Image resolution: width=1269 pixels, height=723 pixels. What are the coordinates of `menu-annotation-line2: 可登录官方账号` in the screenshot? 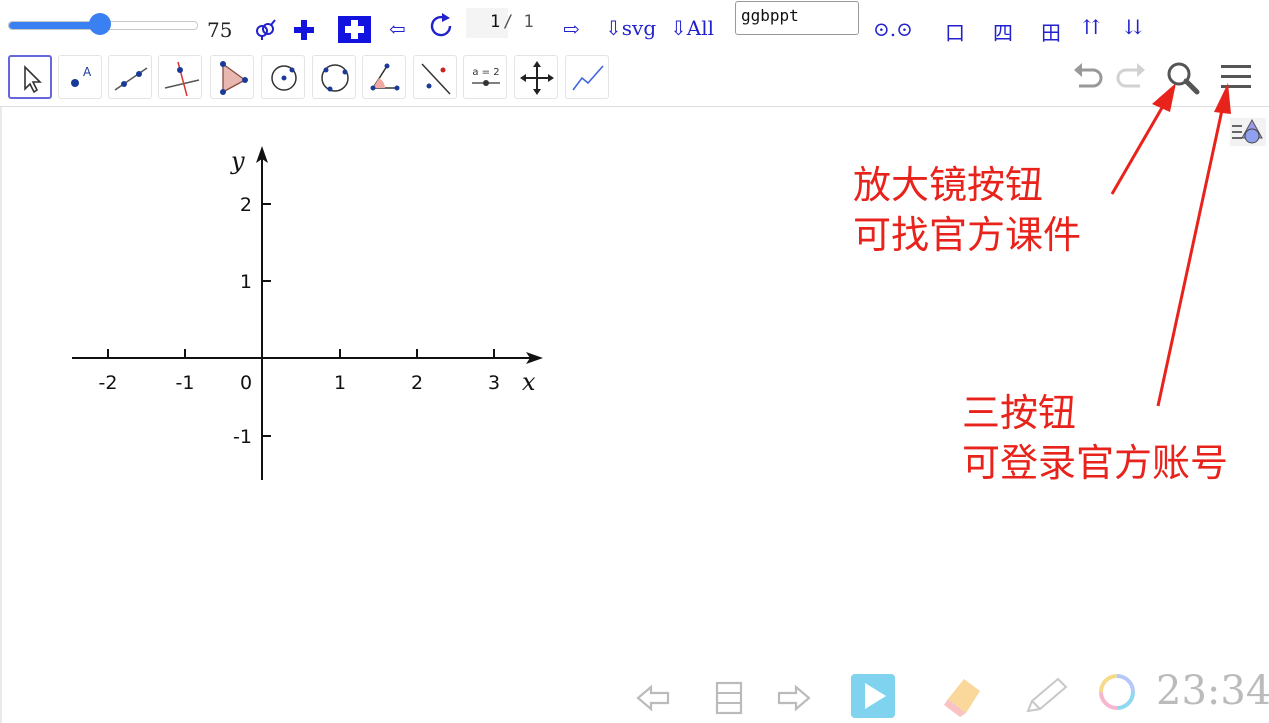 It's located at (1095, 463).